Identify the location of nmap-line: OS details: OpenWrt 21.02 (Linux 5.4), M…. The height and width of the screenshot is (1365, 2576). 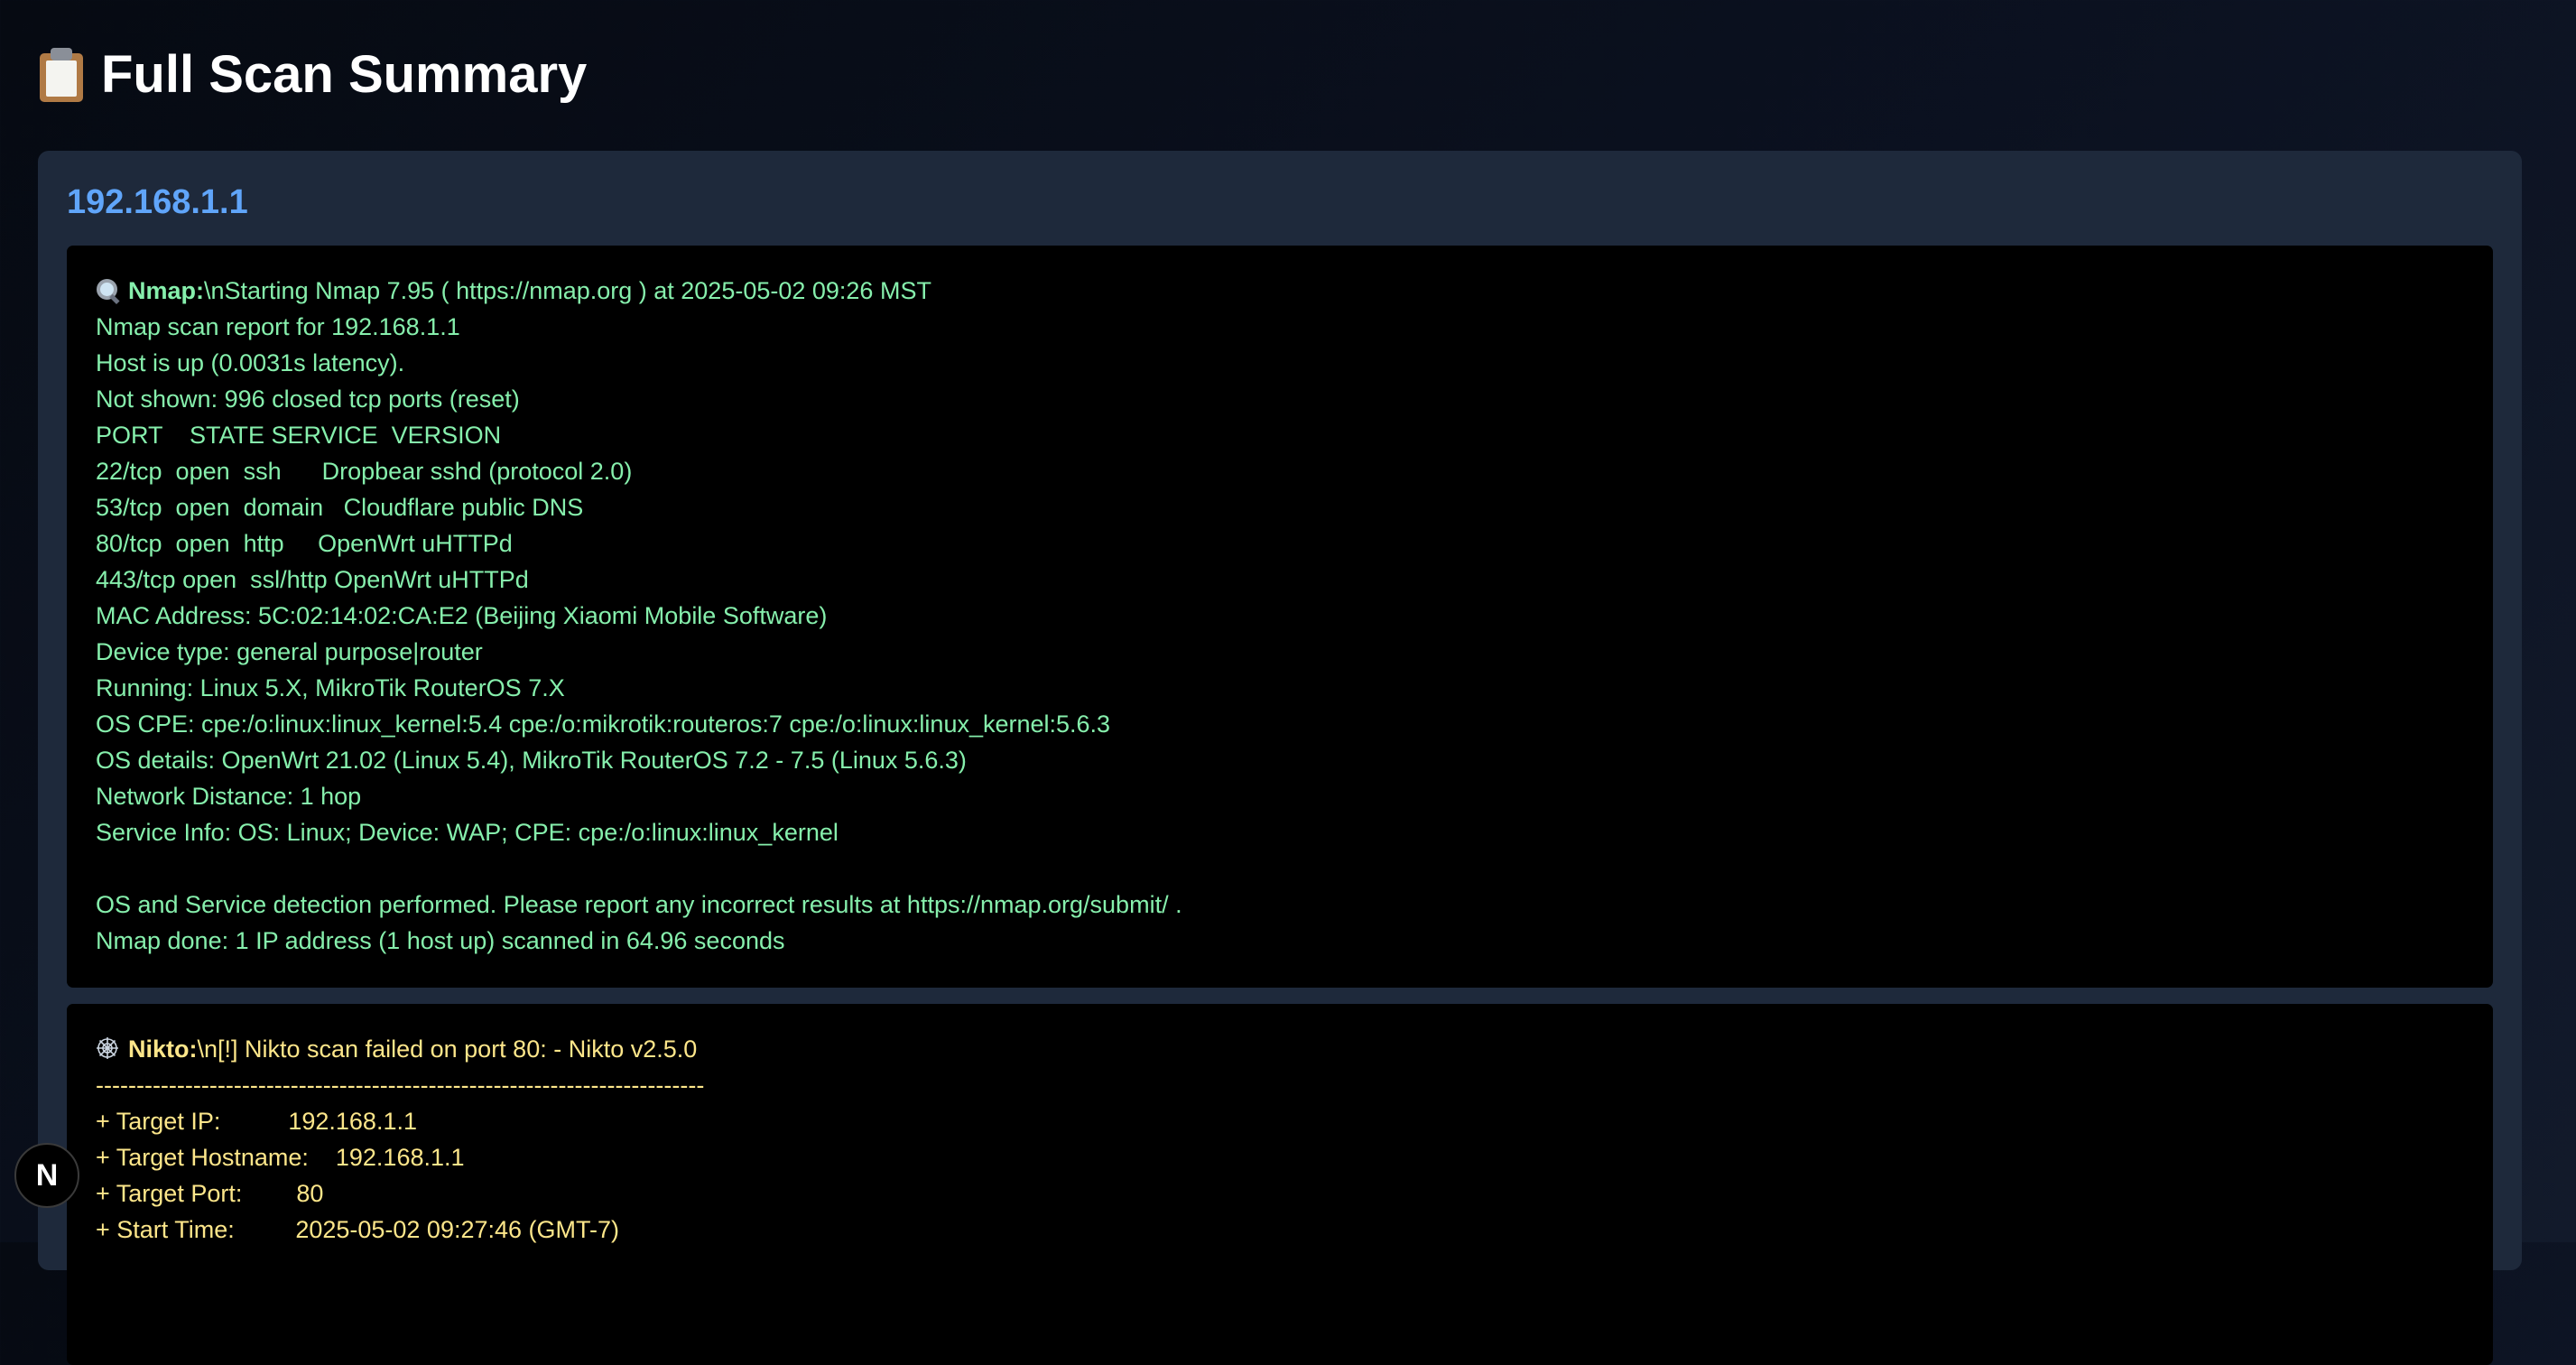
(531, 761).